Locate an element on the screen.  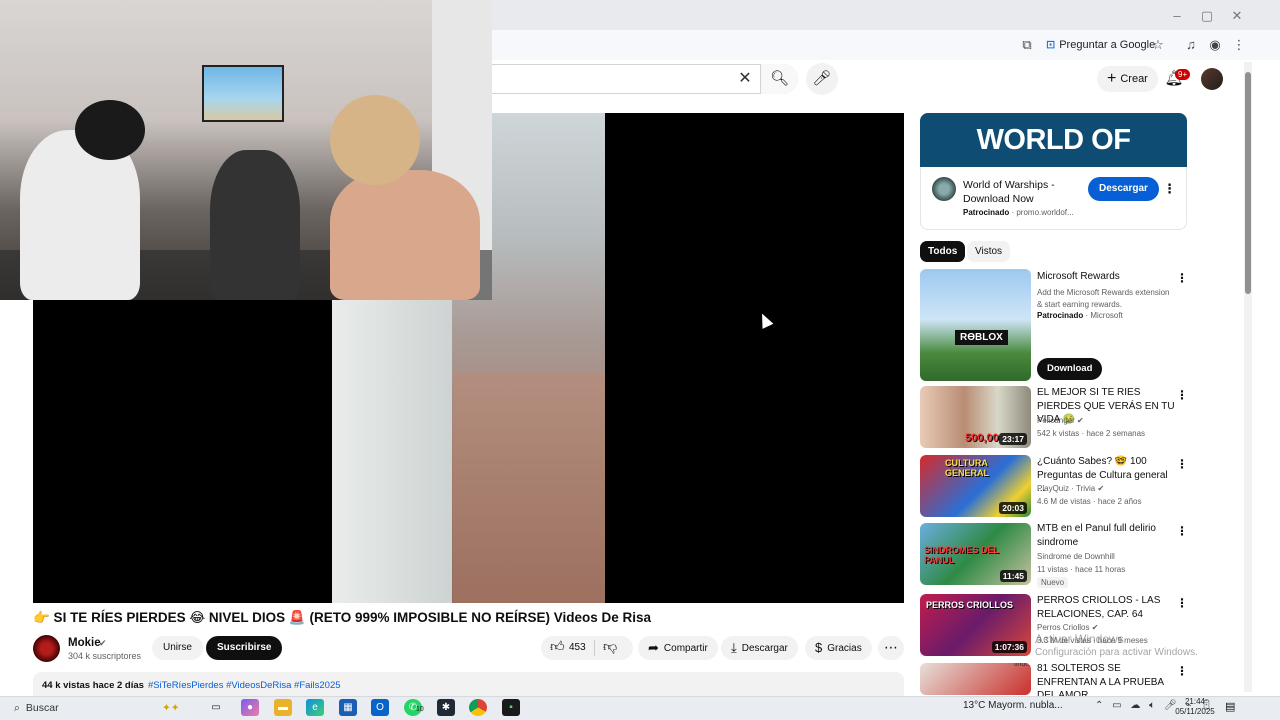
search-button: 🔍︎ is located at coordinates (779, 79).